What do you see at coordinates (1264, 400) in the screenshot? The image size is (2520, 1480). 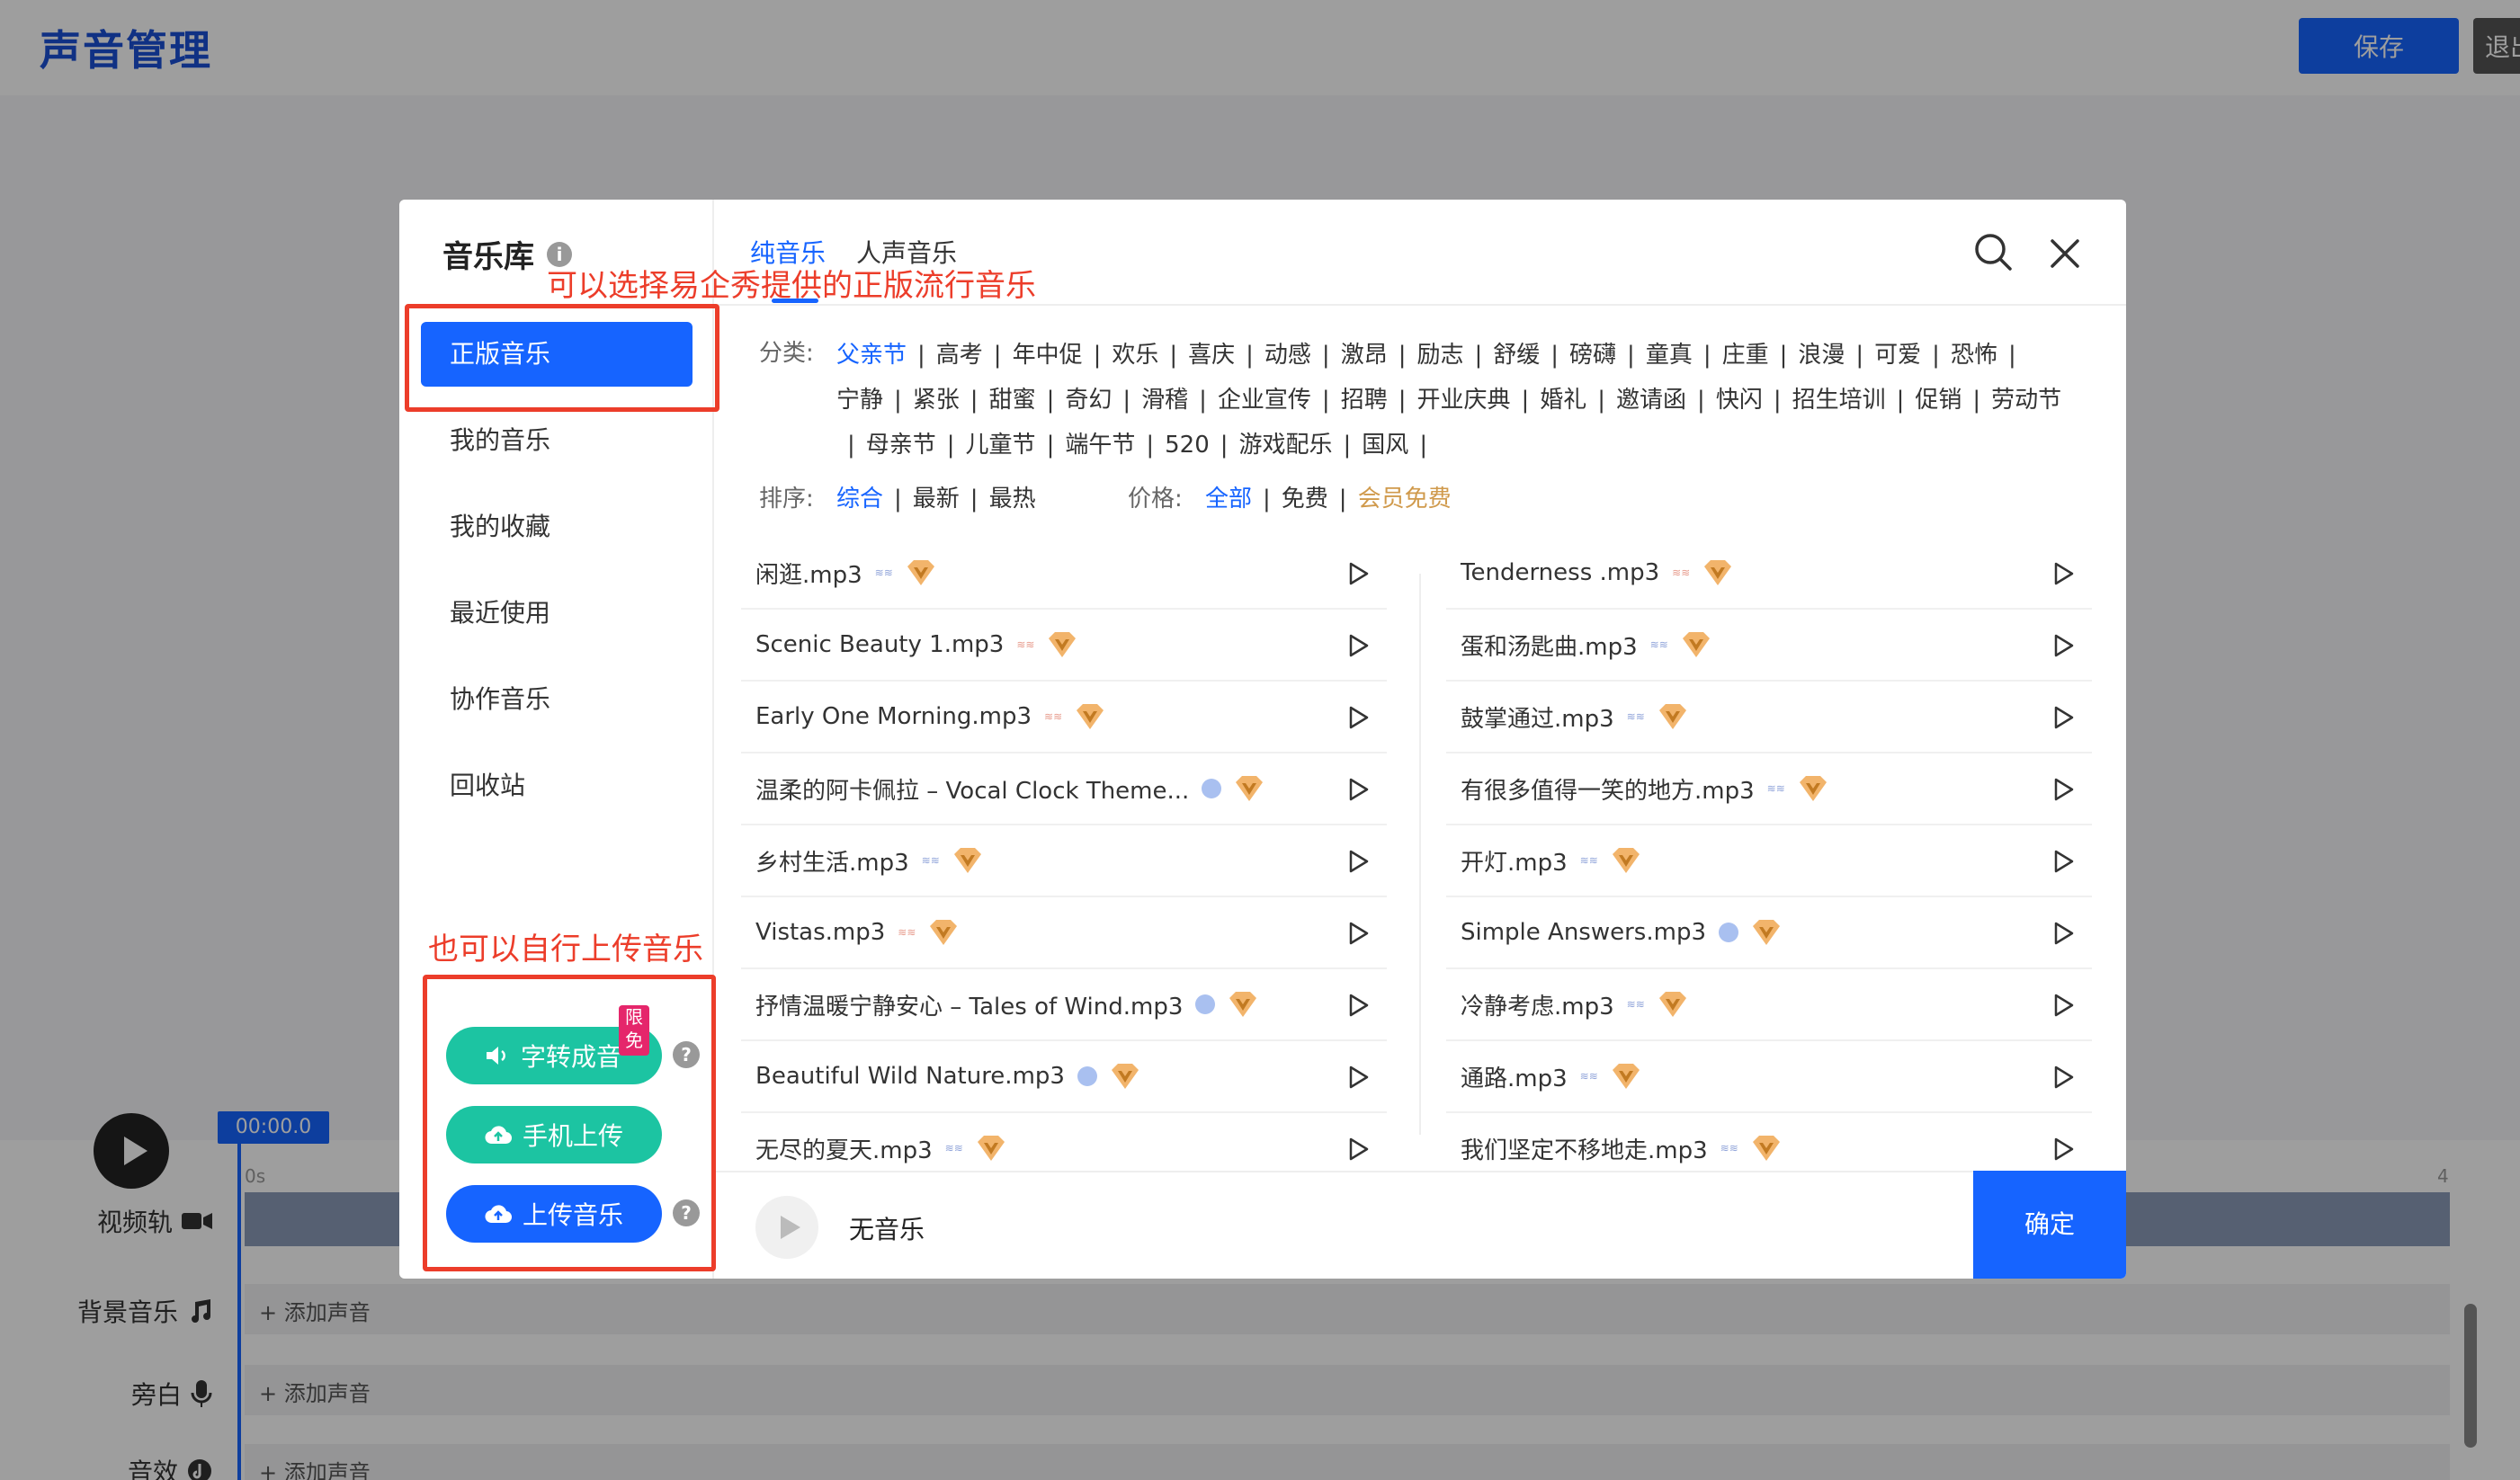 I see `category-item: 企业宣传` at bounding box center [1264, 400].